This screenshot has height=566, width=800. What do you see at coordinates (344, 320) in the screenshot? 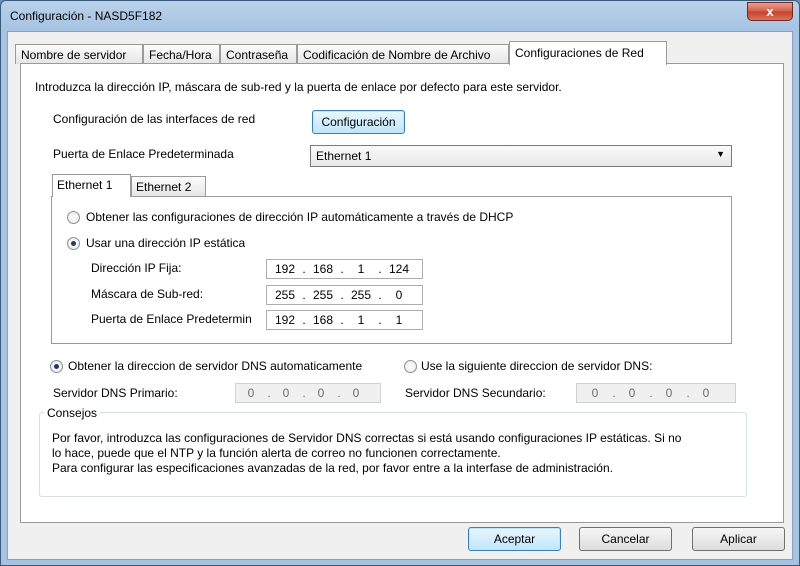
I see `ip-gateway-field: 192 . 168 . 1 . 1` at bounding box center [344, 320].